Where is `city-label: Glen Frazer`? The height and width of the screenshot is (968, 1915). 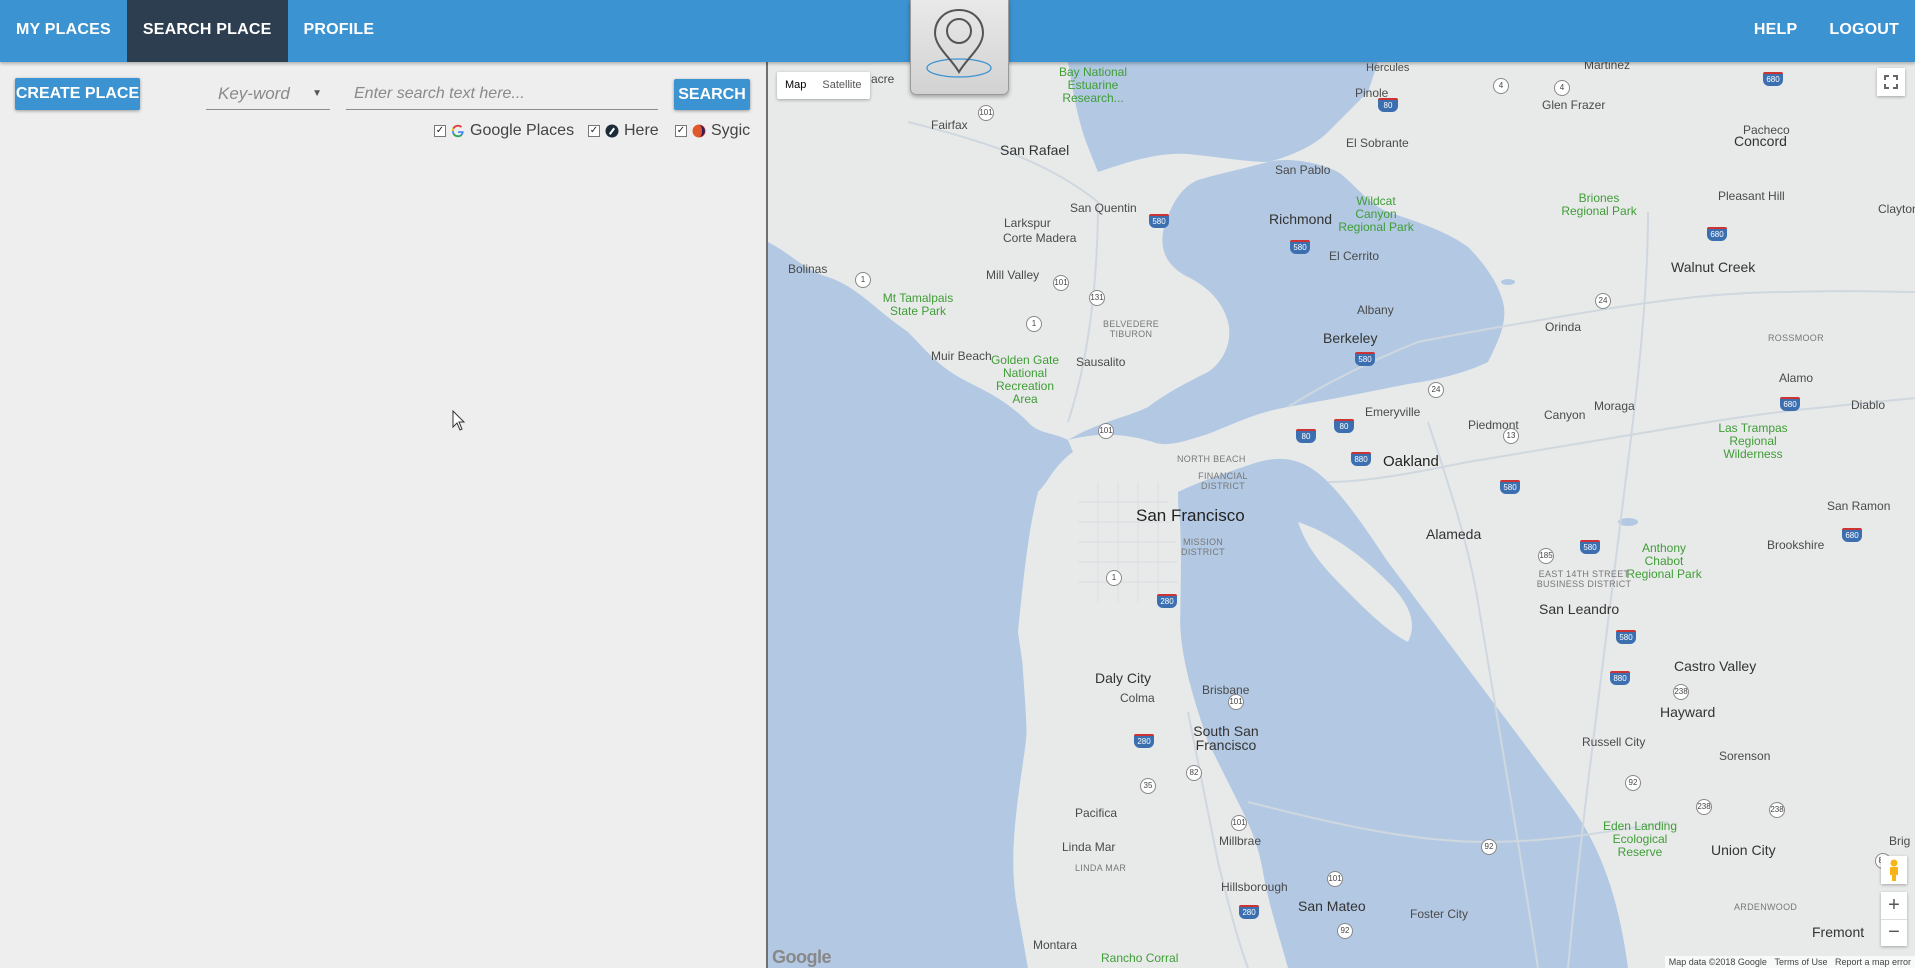
city-label: Glen Frazer is located at coordinates (1574, 105).